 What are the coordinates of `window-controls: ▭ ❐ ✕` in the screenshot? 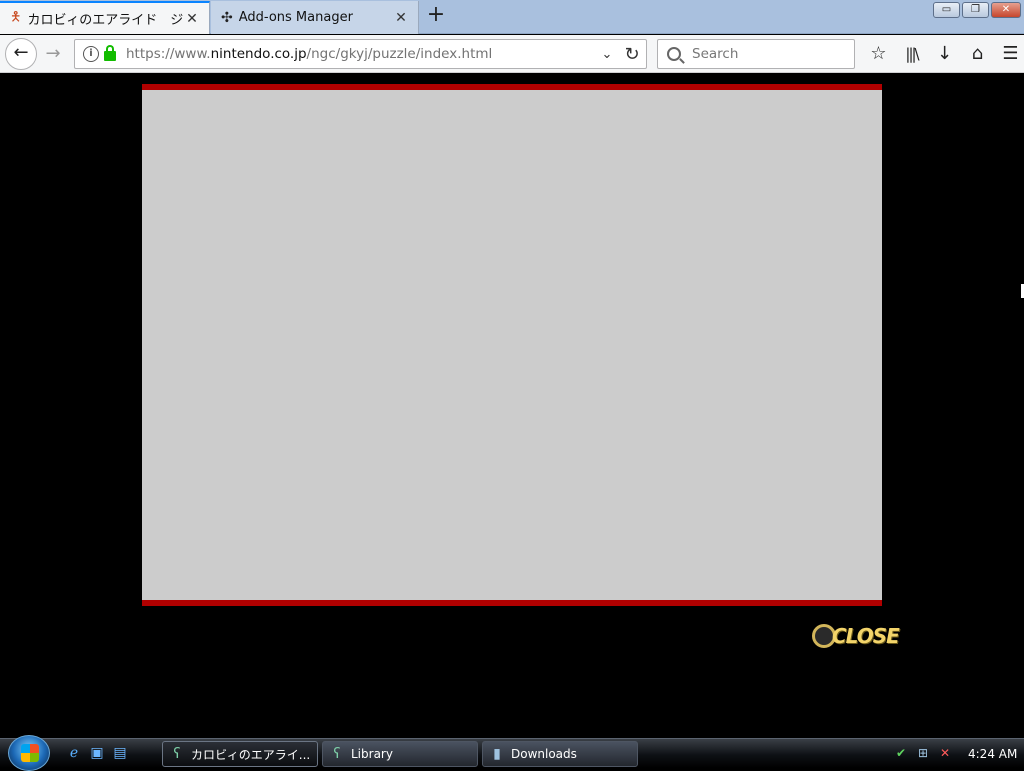 It's located at (977, 10).